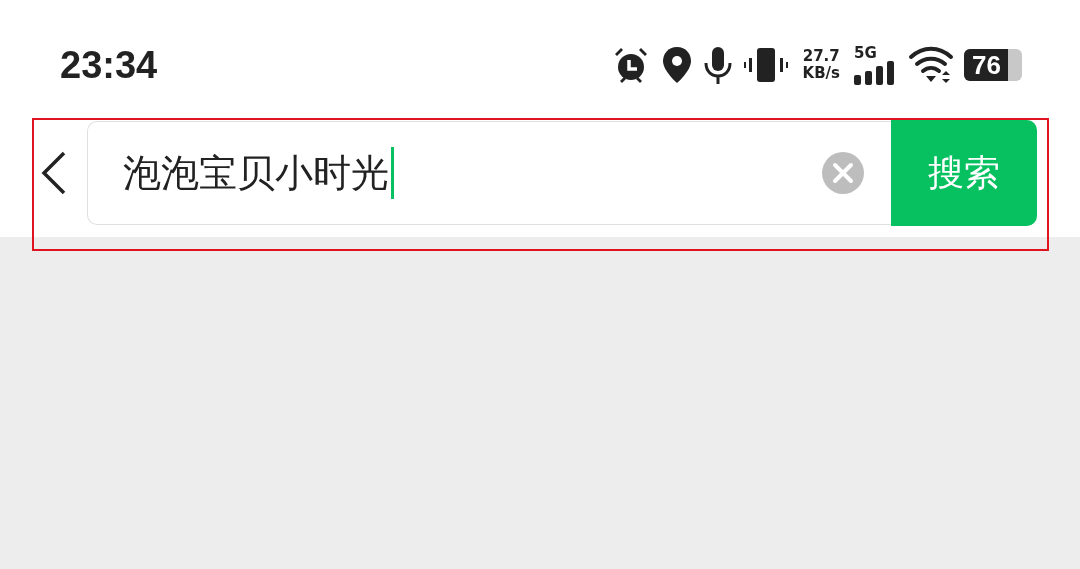 This screenshot has width=1080, height=569. Describe the element at coordinates (821, 73) in the screenshot. I see `network-speed-unit: KB/s` at that location.